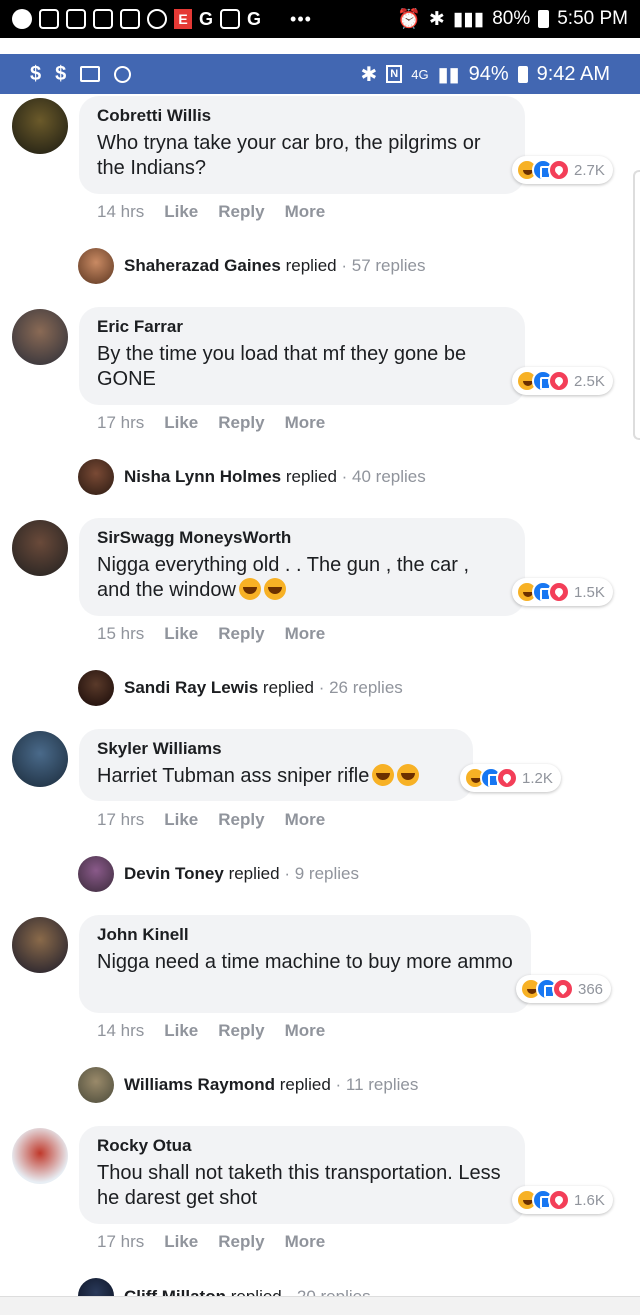  Describe the element at coordinates (302, 116) in the screenshot. I see `commenter-name: Cobretti Willis` at that location.